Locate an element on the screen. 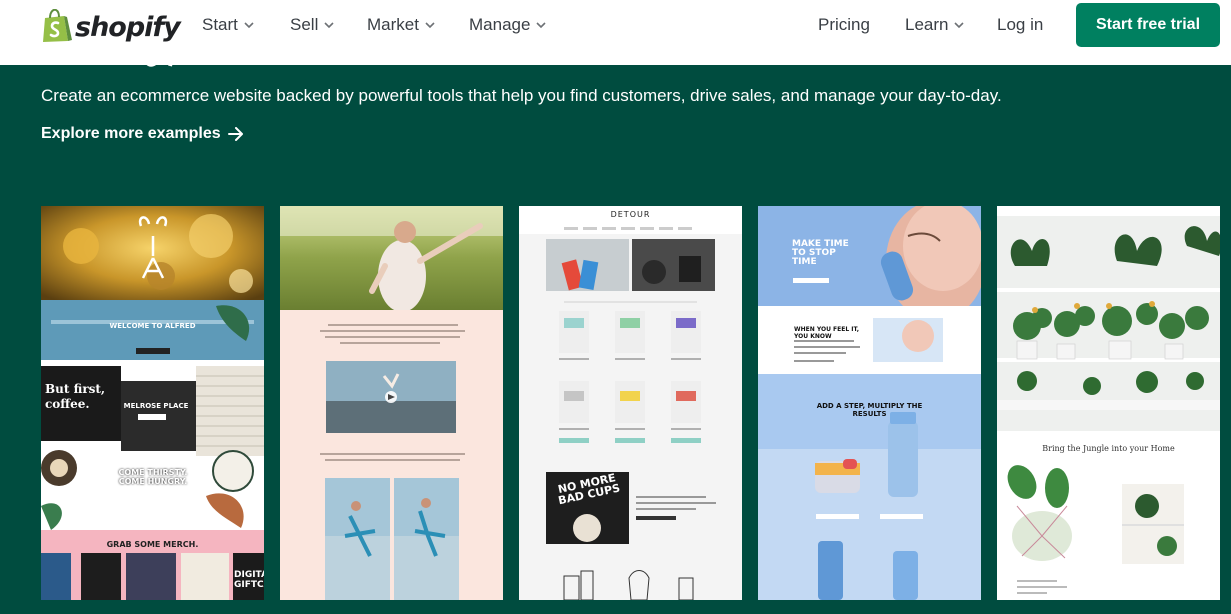  nav-login-label: Log in is located at coordinates (1020, 24).